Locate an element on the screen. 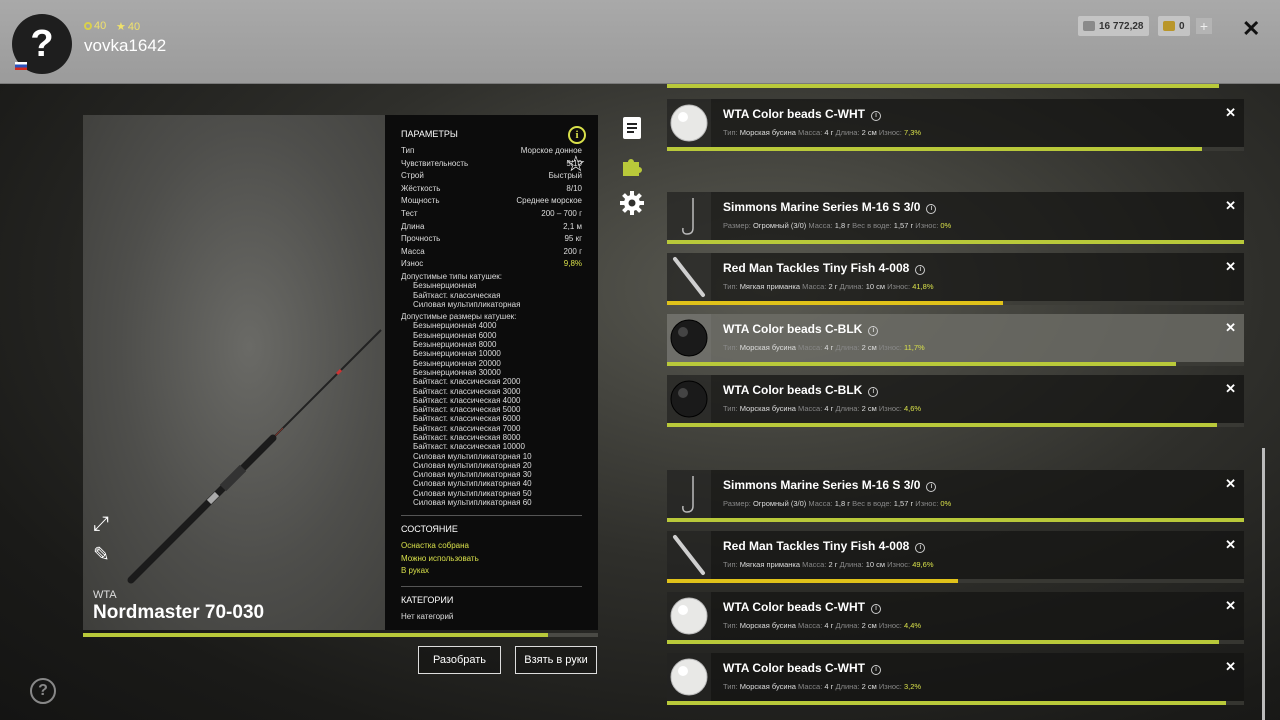 This screenshot has height=720, width=1280. username: vovka1642 is located at coordinates (125, 45).